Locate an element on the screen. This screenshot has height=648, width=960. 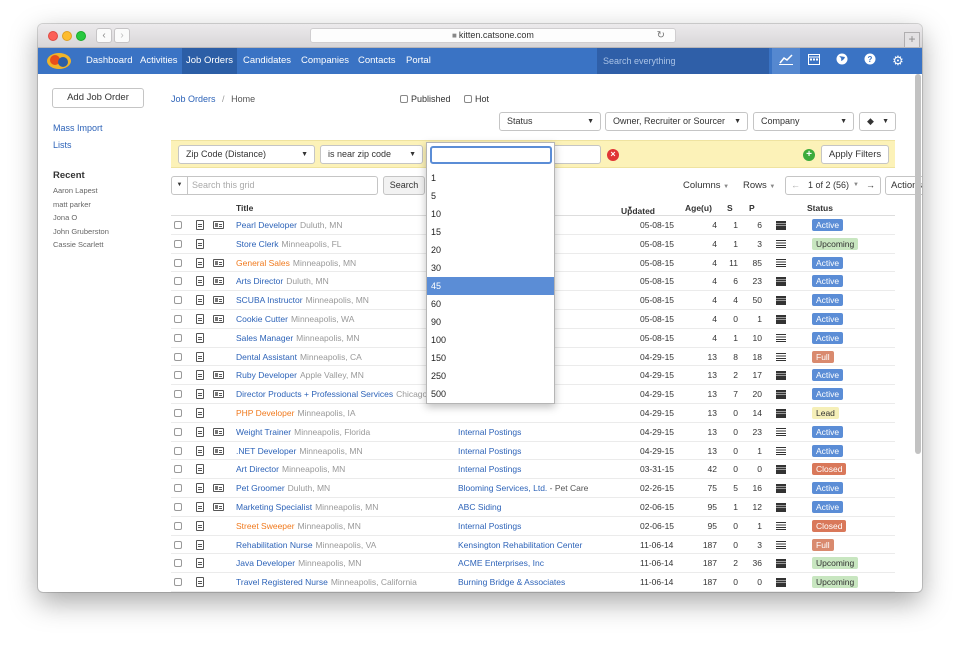
p-column-header: P is located at coordinates (752, 208).